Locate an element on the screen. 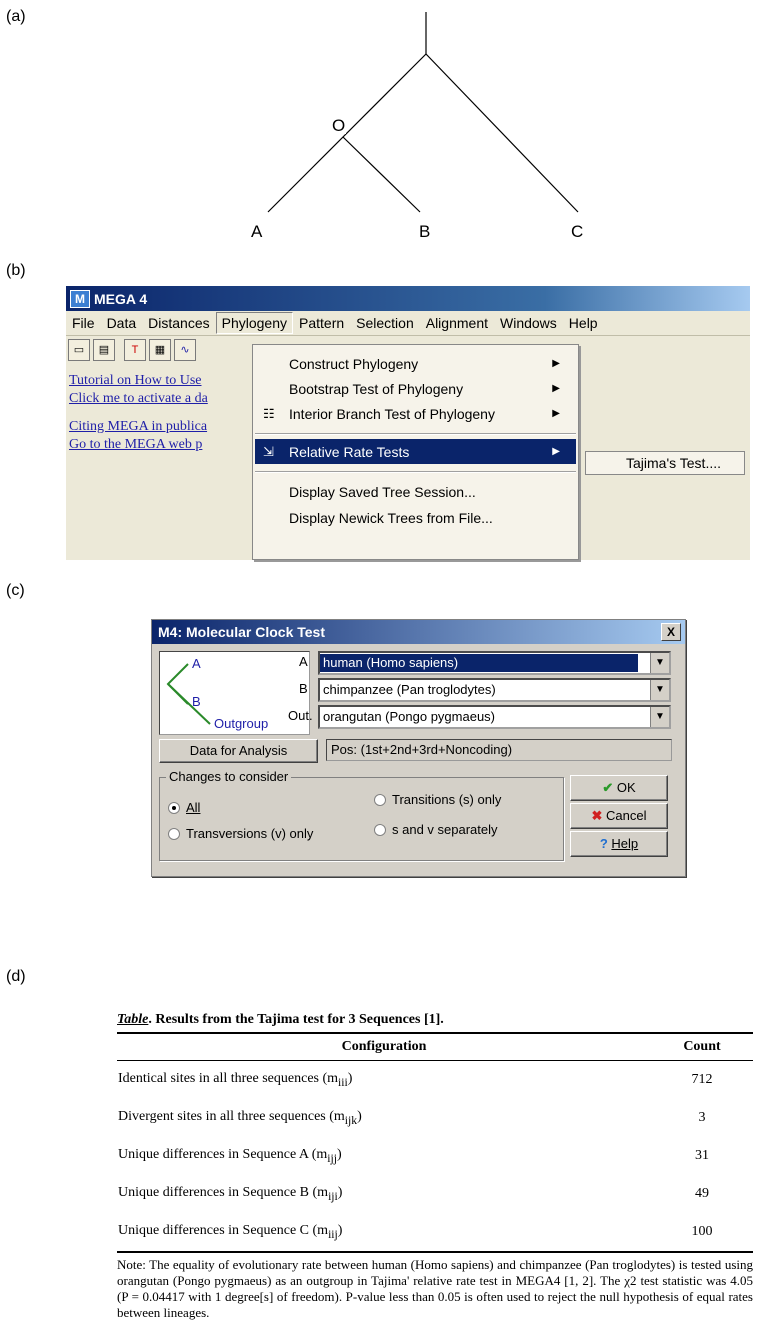  sequence-b-select: chimpanzee (Pan troglodytes) ▼ is located at coordinates (494, 690).